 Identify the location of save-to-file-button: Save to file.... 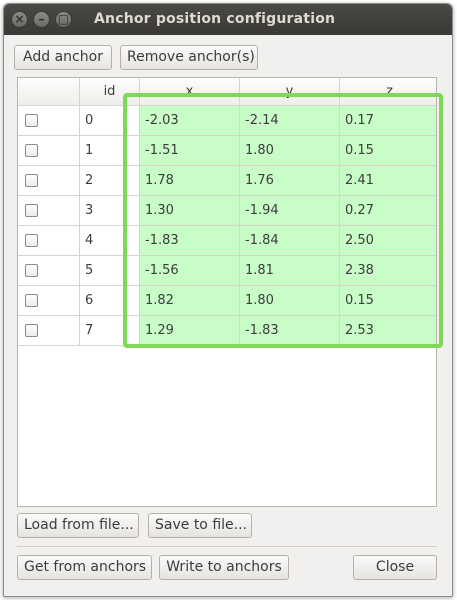
(200, 525).